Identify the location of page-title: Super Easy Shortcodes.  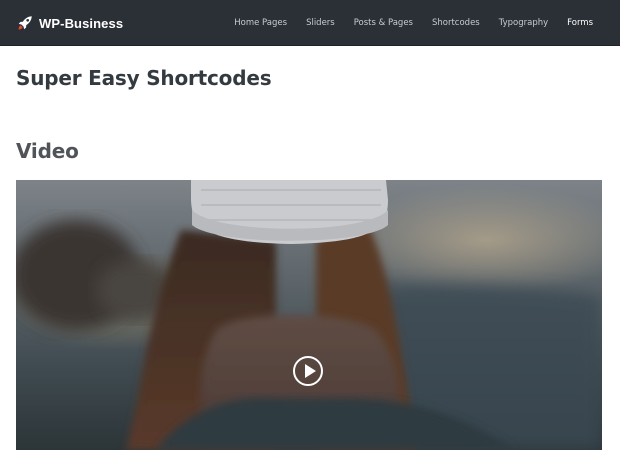
(144, 78).